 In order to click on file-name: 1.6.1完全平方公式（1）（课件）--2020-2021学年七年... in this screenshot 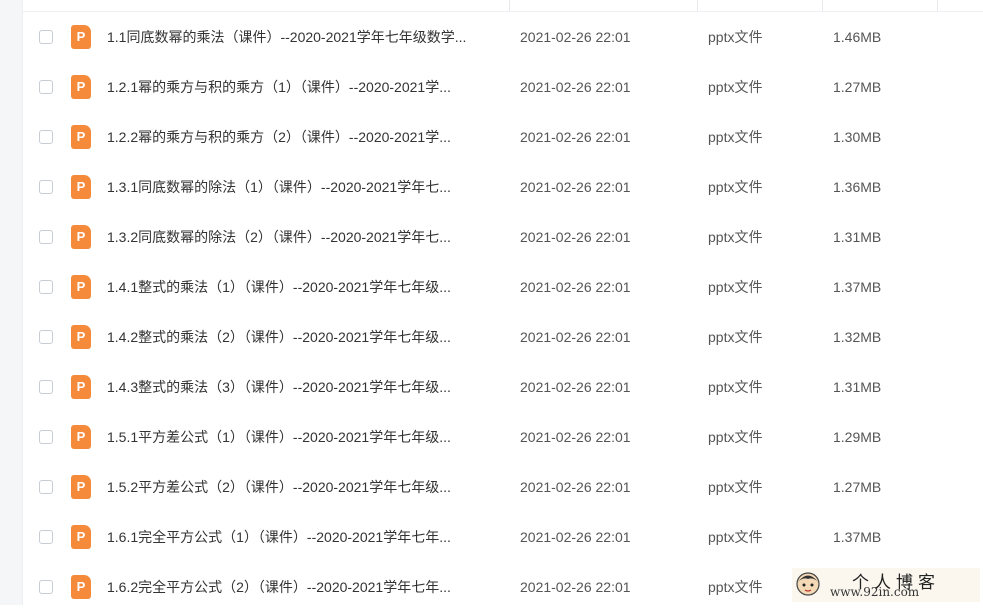, I will do `click(304, 537)`.